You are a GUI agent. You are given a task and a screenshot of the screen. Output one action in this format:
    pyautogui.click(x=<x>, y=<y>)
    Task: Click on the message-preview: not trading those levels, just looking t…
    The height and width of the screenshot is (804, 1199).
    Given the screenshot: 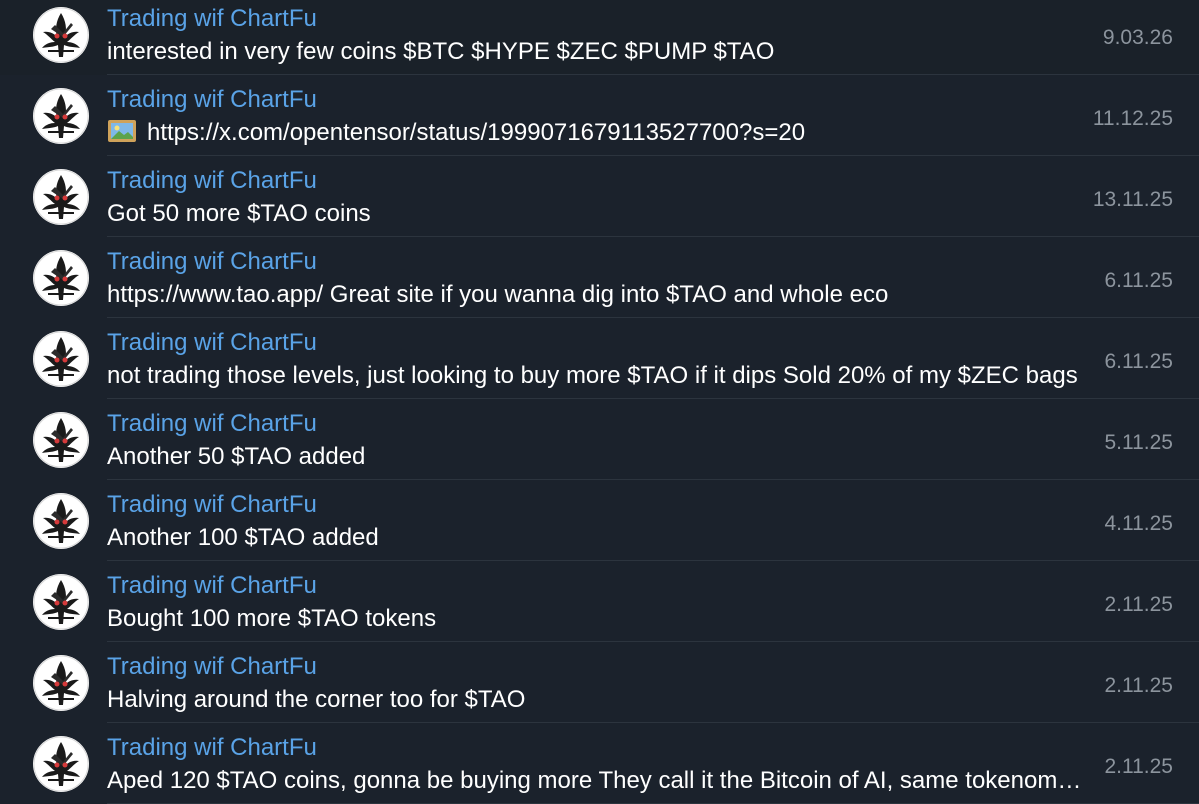 What is the action you would take?
    pyautogui.click(x=594, y=376)
    